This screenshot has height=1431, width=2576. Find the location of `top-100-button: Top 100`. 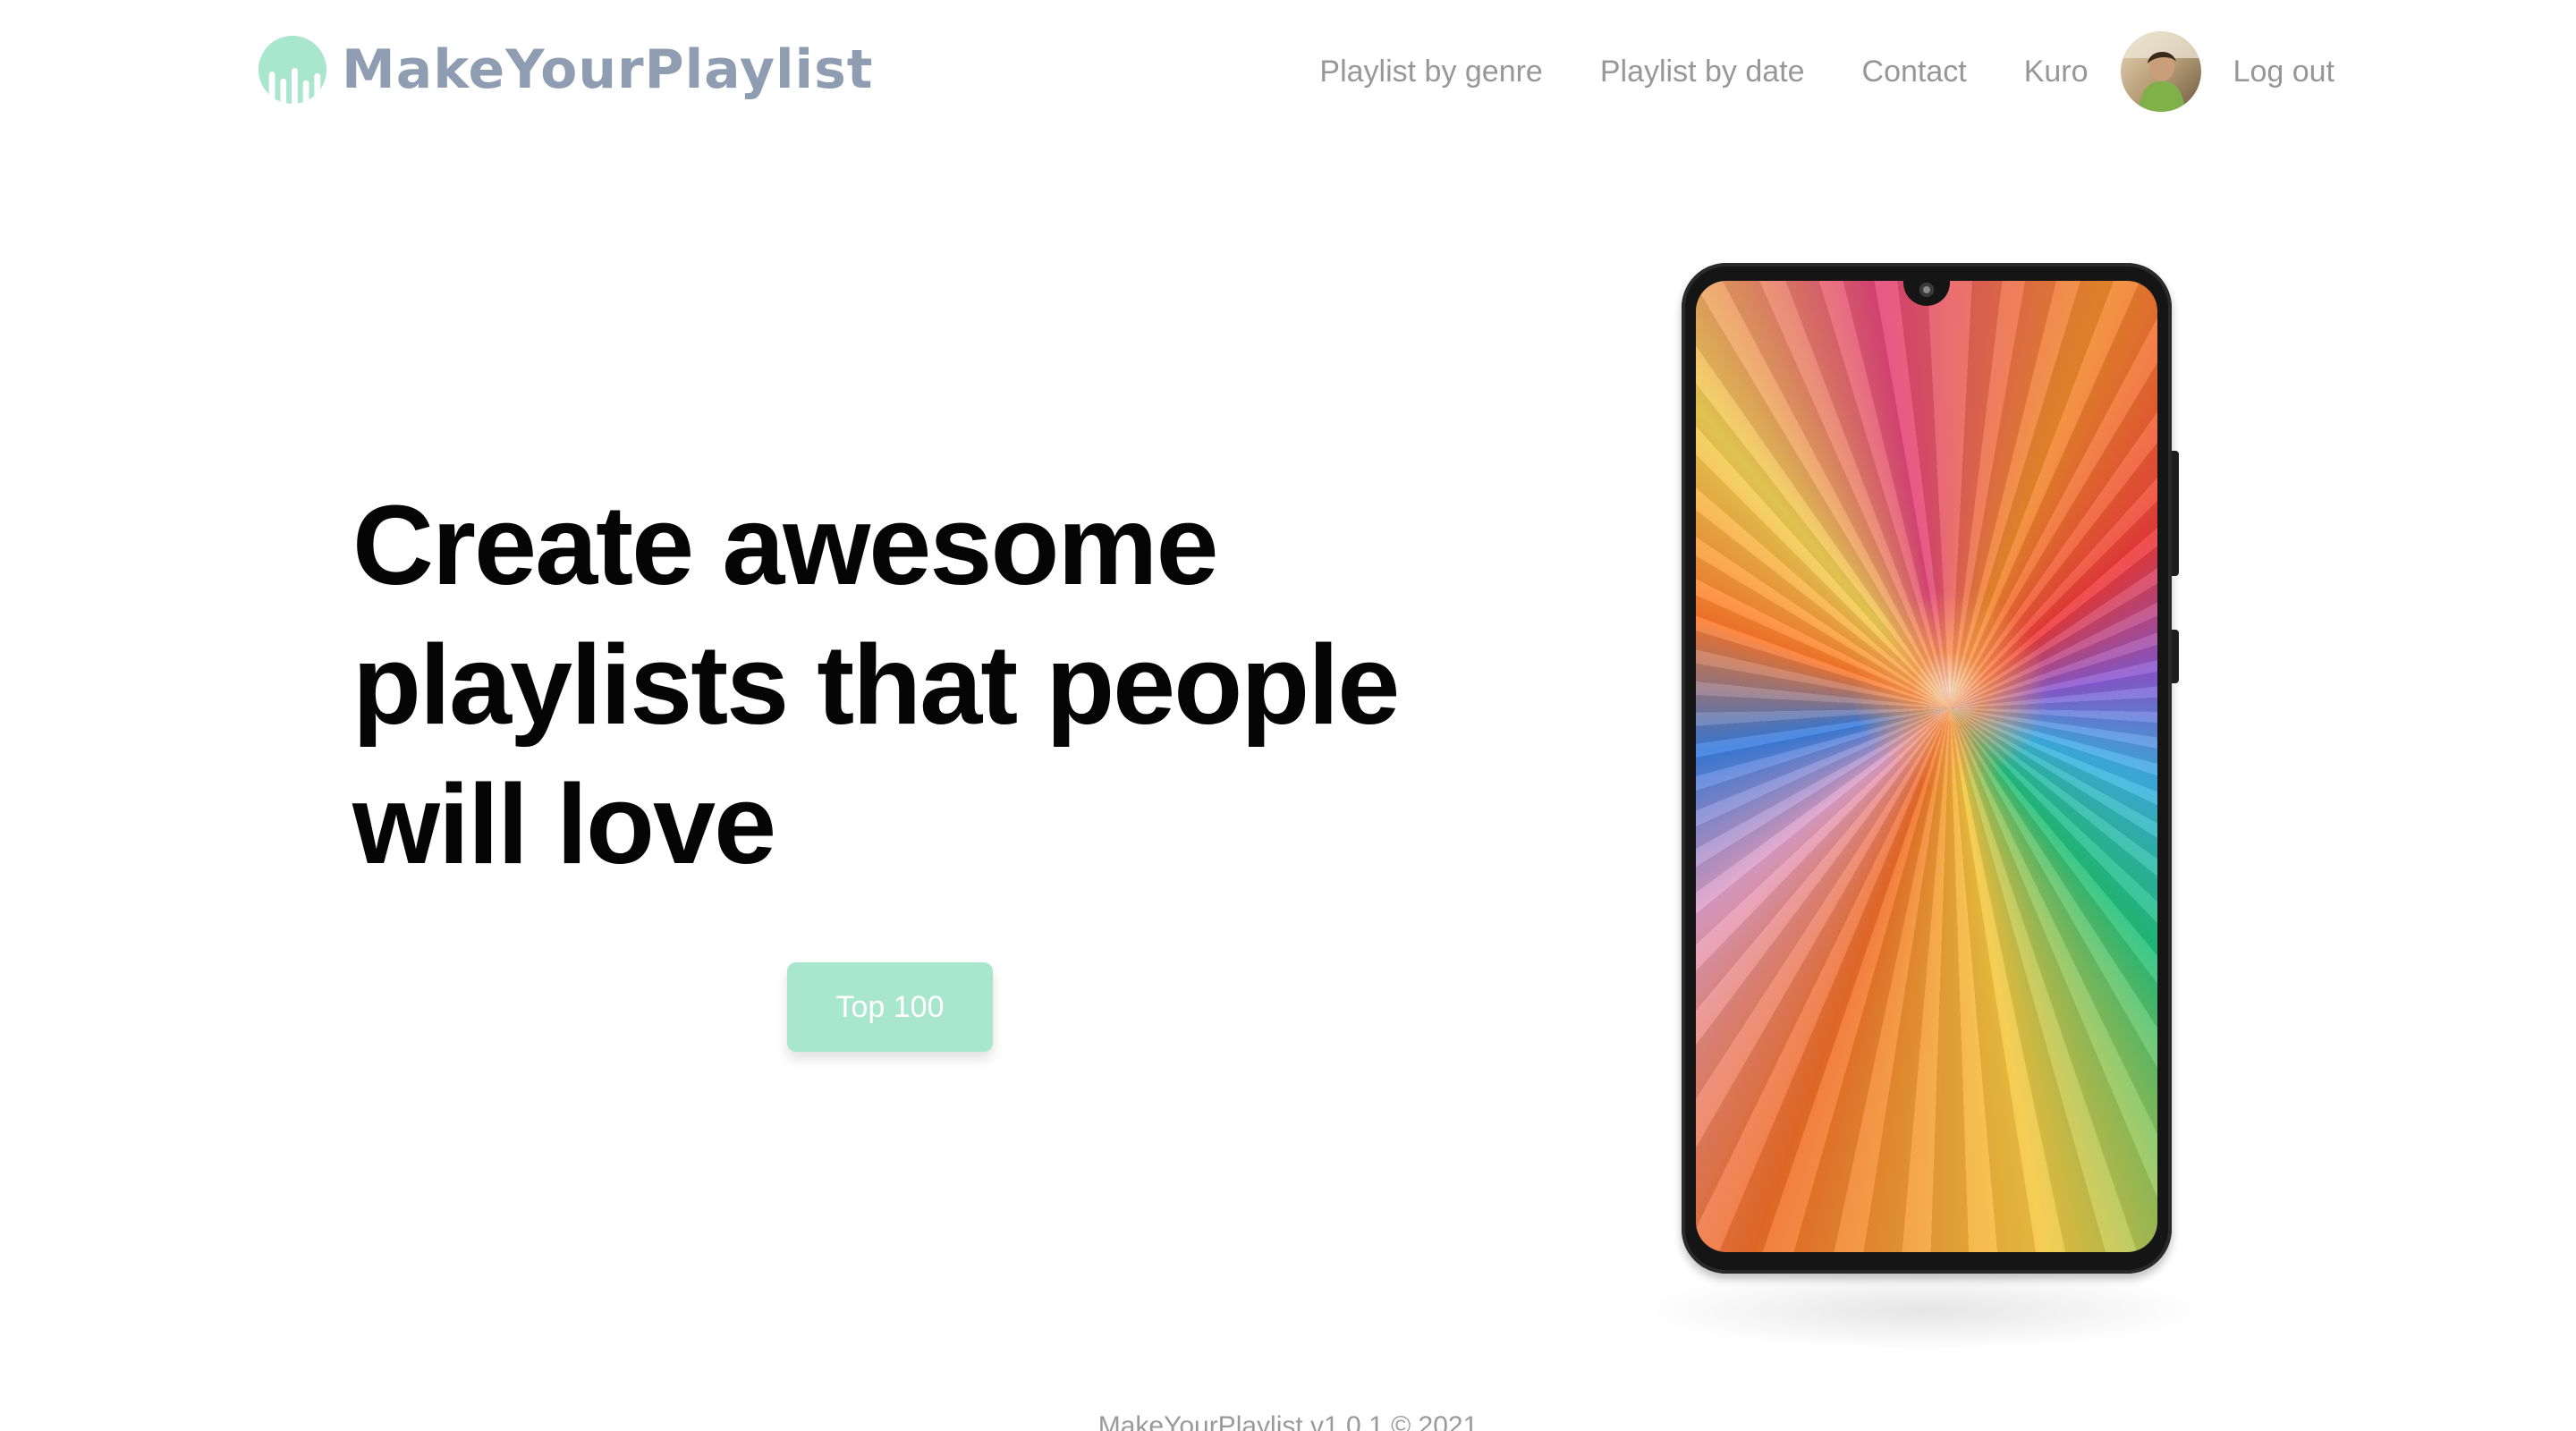

top-100-button: Top 100 is located at coordinates (890, 1007).